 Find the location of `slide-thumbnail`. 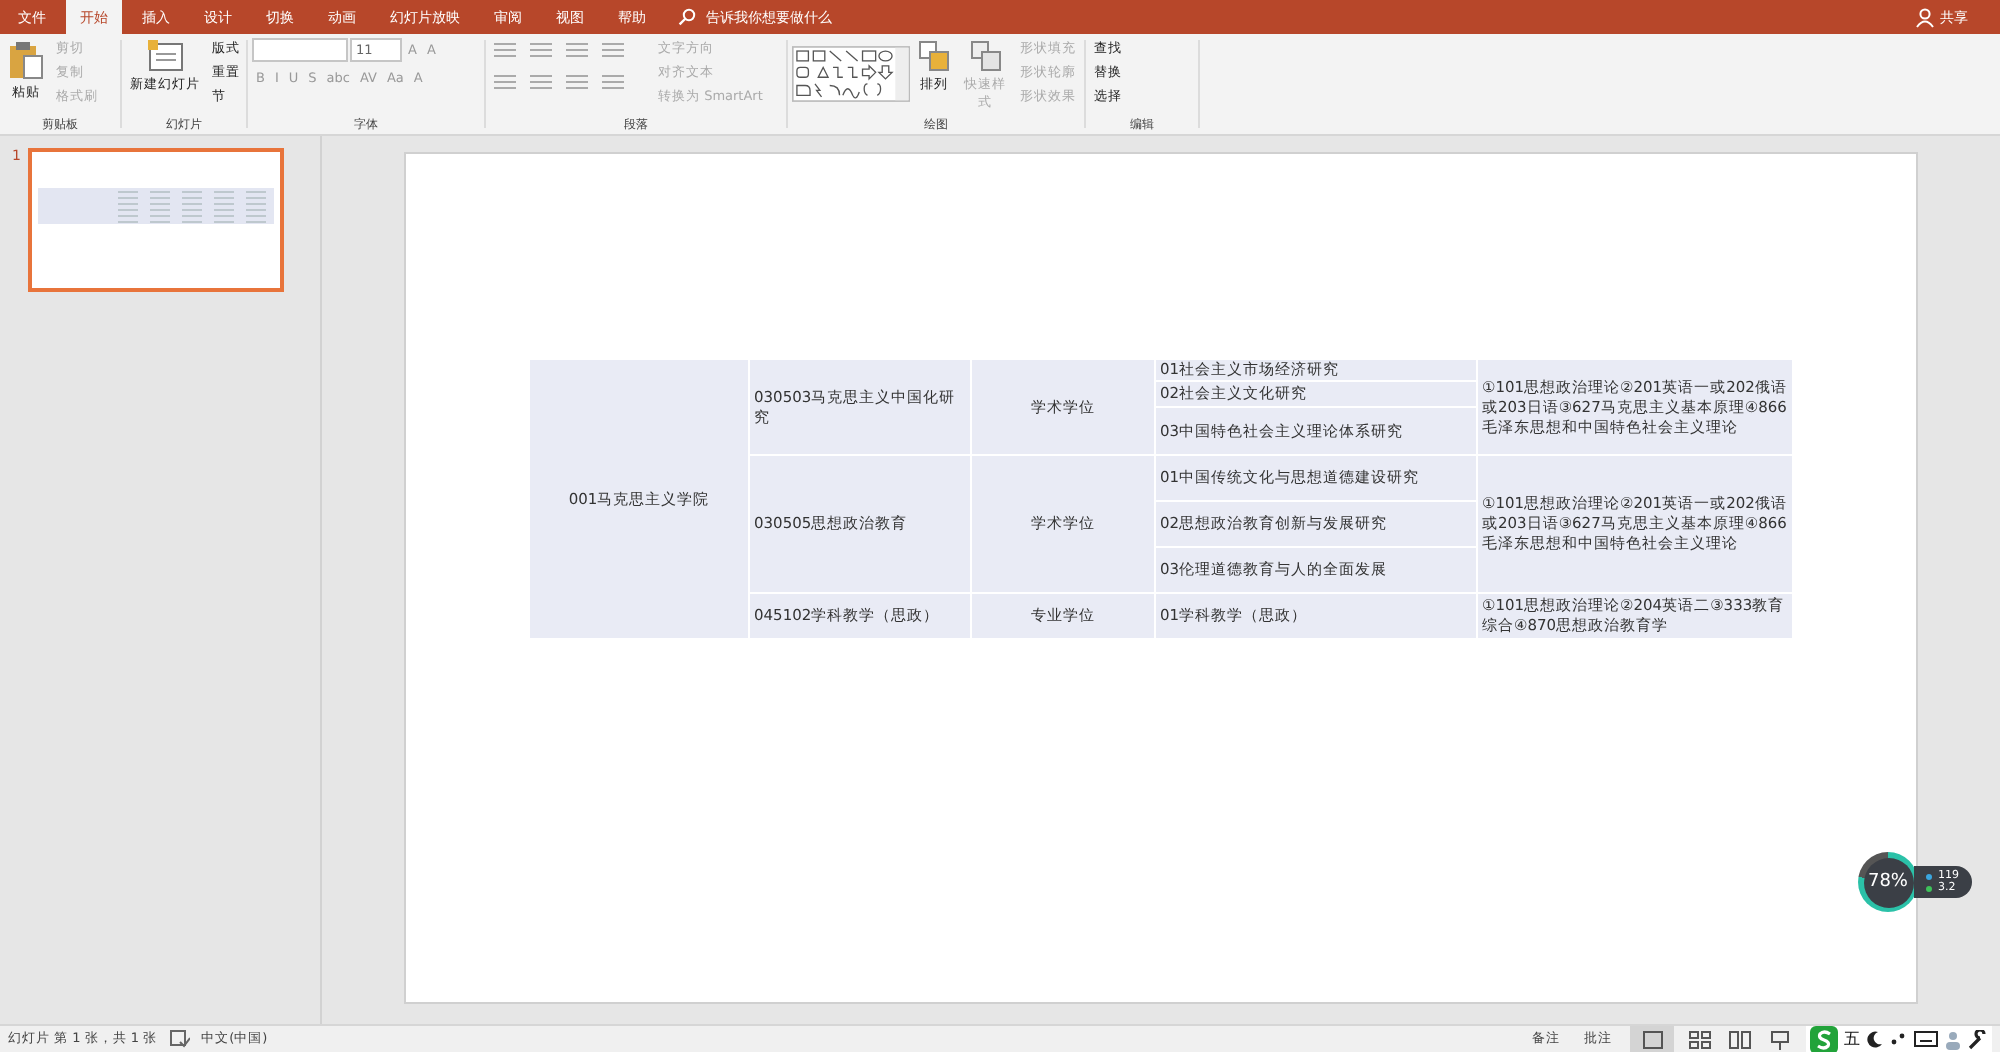

slide-thumbnail is located at coordinates (156, 220).